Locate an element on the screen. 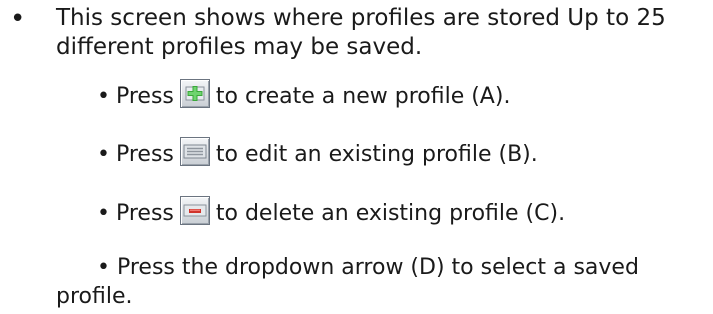  sub-item-text: to edit an existing profile (B). is located at coordinates (376, 154).